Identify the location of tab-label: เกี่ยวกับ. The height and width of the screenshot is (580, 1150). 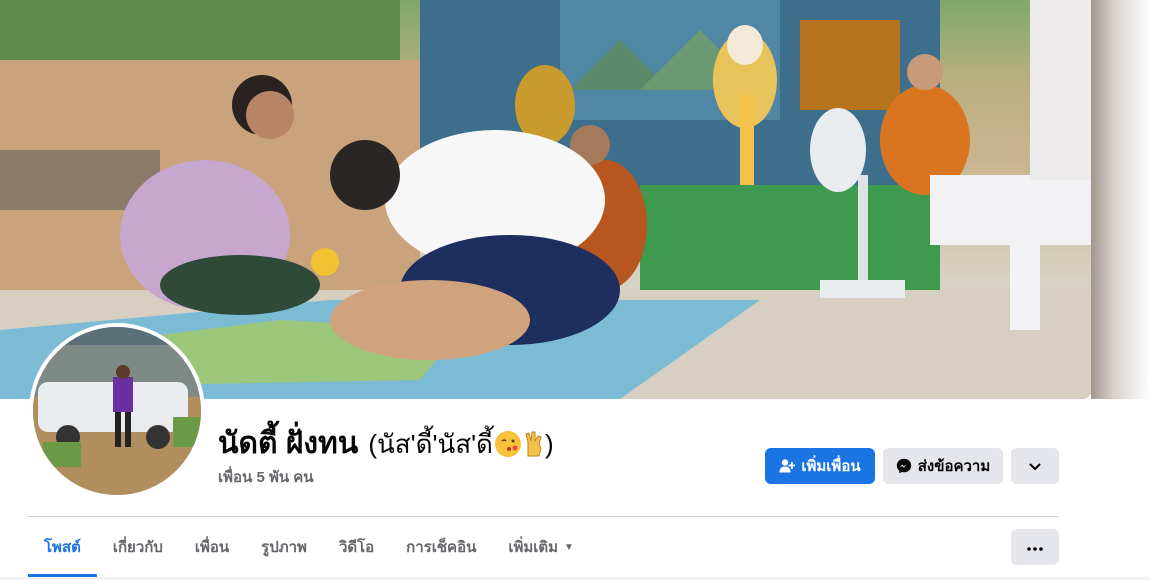
(137, 547).